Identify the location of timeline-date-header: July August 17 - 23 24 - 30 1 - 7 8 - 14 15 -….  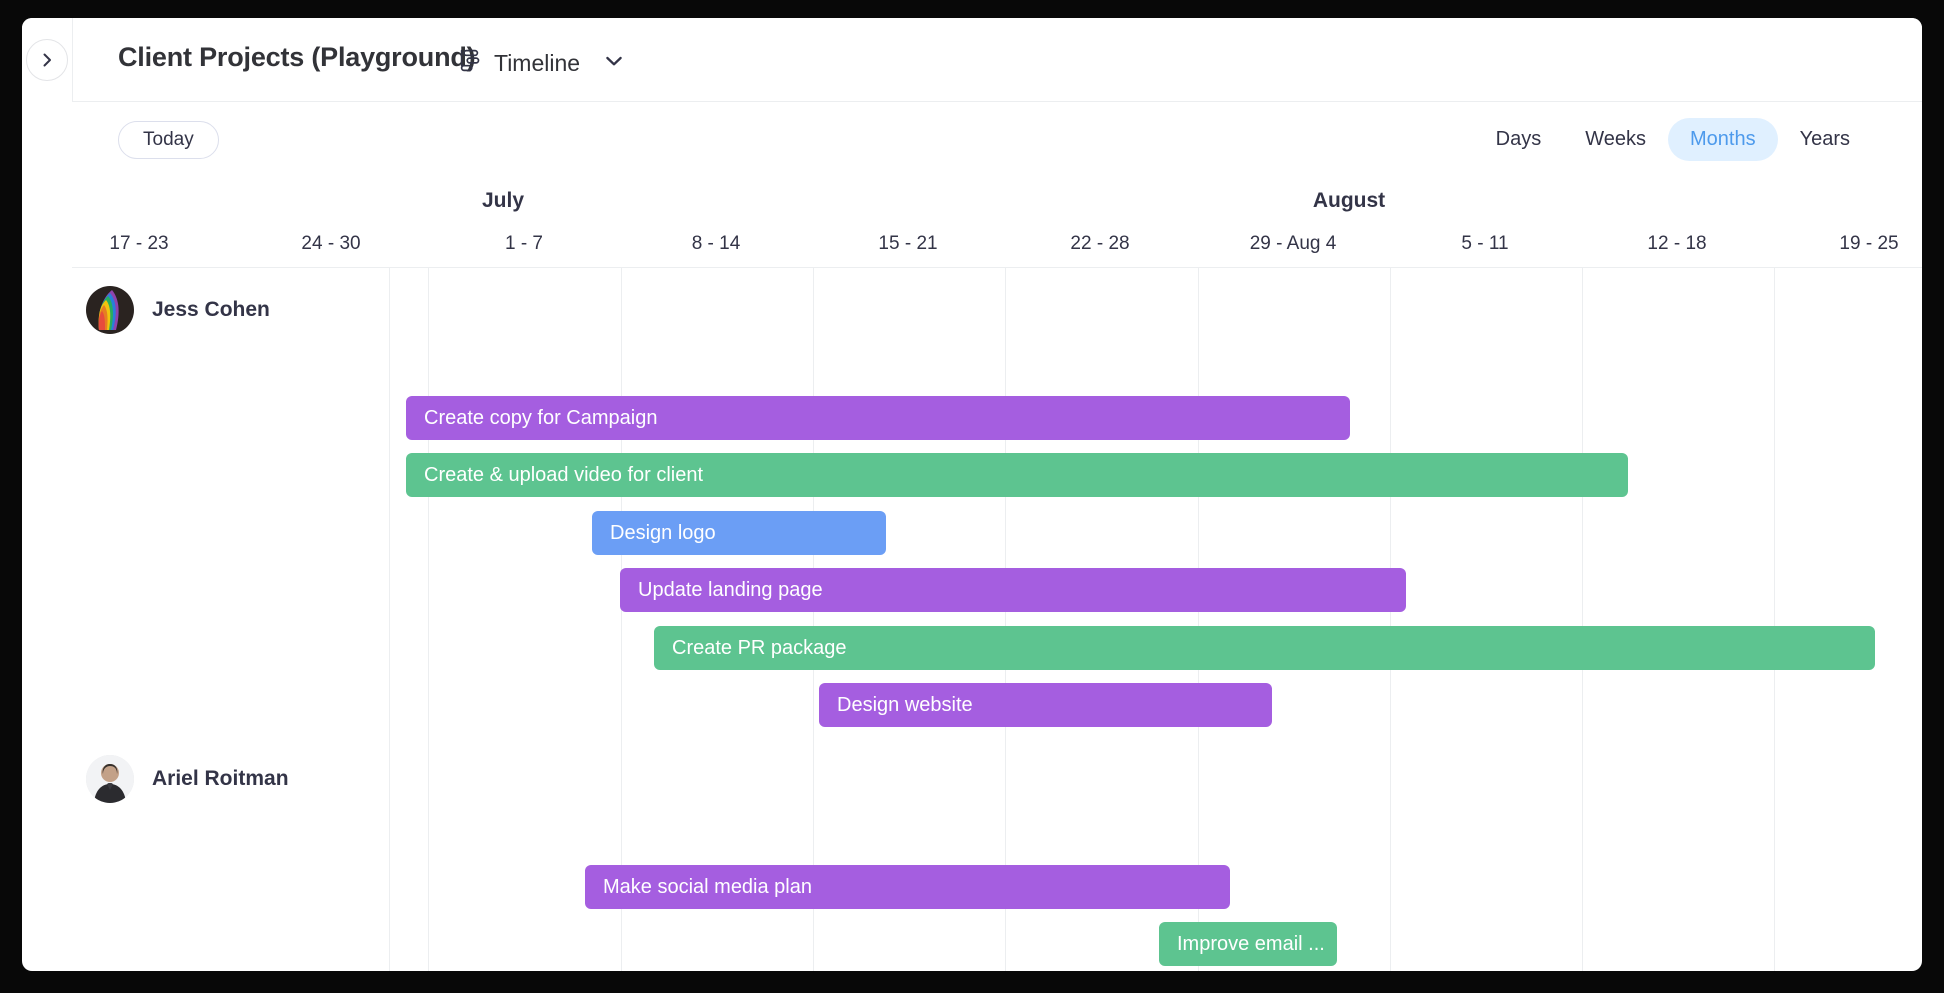
(997, 222).